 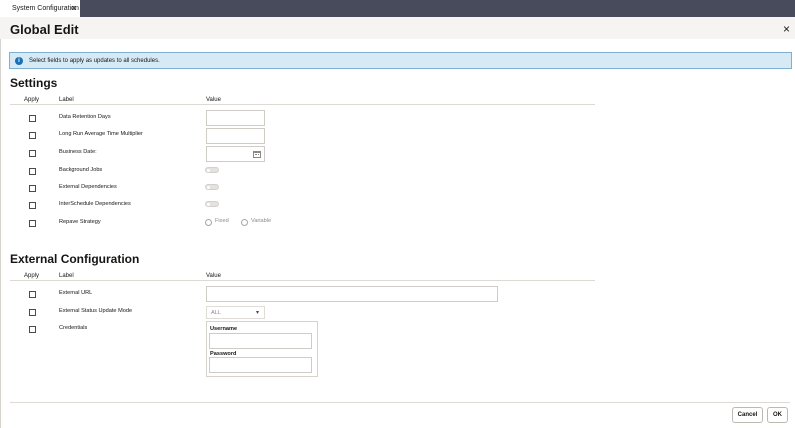 What do you see at coordinates (32, 294) in the screenshot?
I see `apply-checkbox-external-url` at bounding box center [32, 294].